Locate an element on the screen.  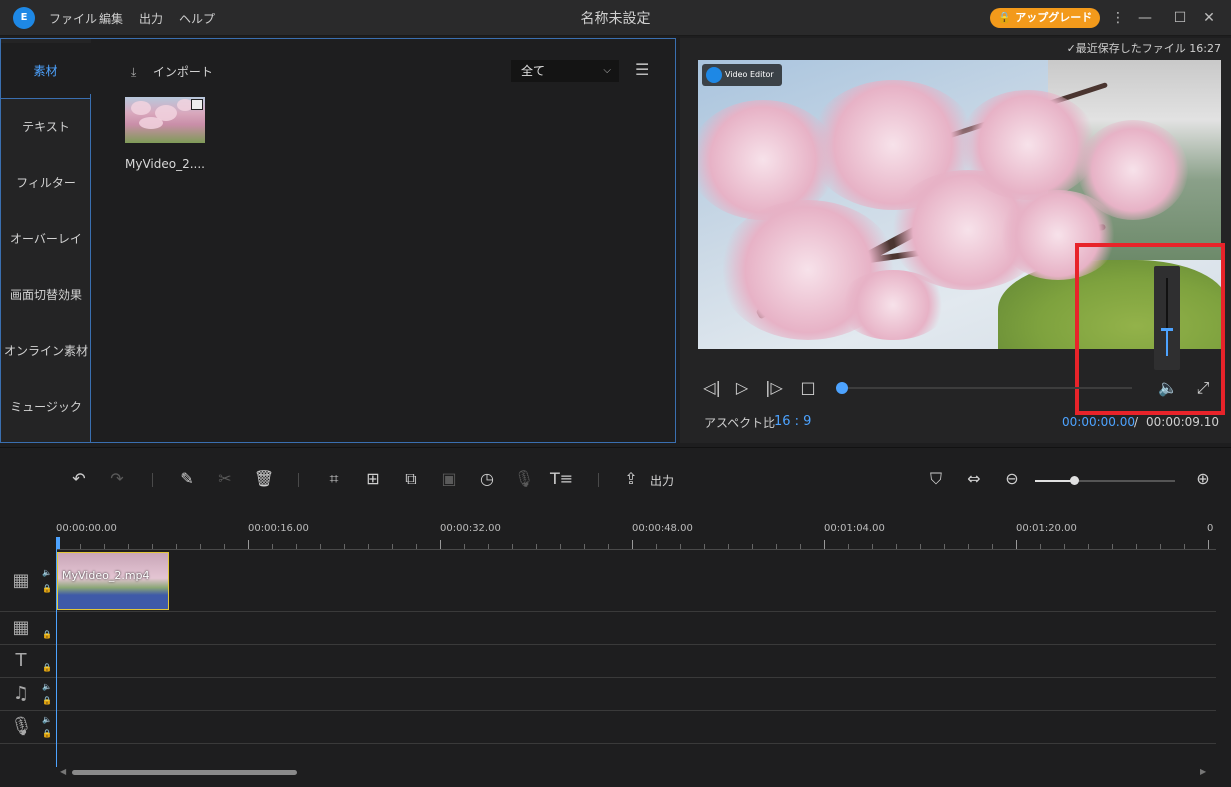
menu-file: ファイル is located at coordinates (73, 18).